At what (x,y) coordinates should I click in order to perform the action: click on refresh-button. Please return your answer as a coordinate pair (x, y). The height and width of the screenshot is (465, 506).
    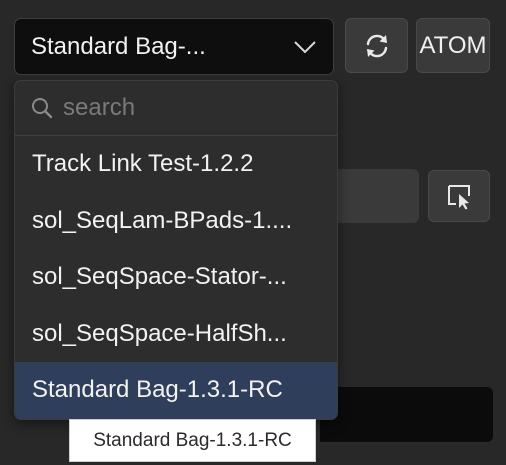
    Looking at the image, I should click on (376, 45).